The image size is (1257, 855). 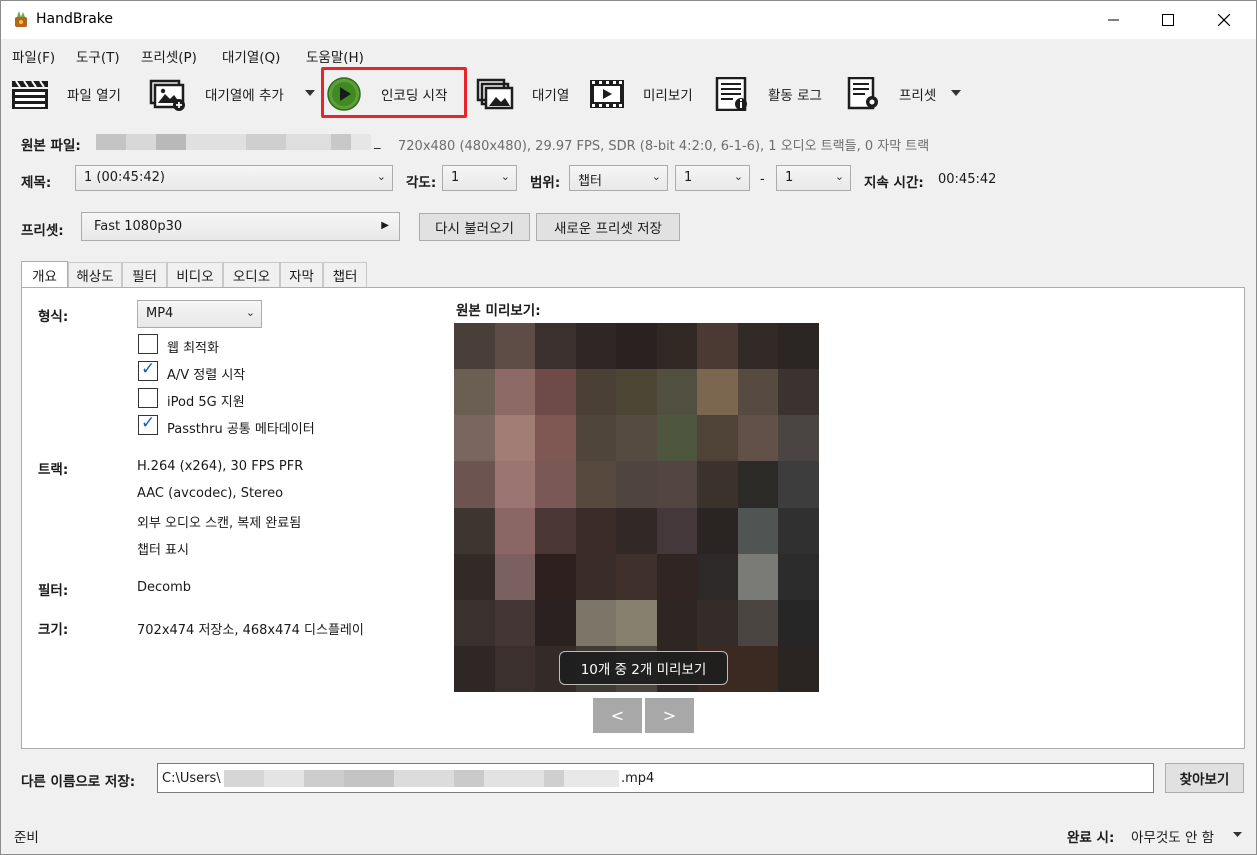 What do you see at coordinates (26, 838) in the screenshot?
I see `status-text: 준비` at bounding box center [26, 838].